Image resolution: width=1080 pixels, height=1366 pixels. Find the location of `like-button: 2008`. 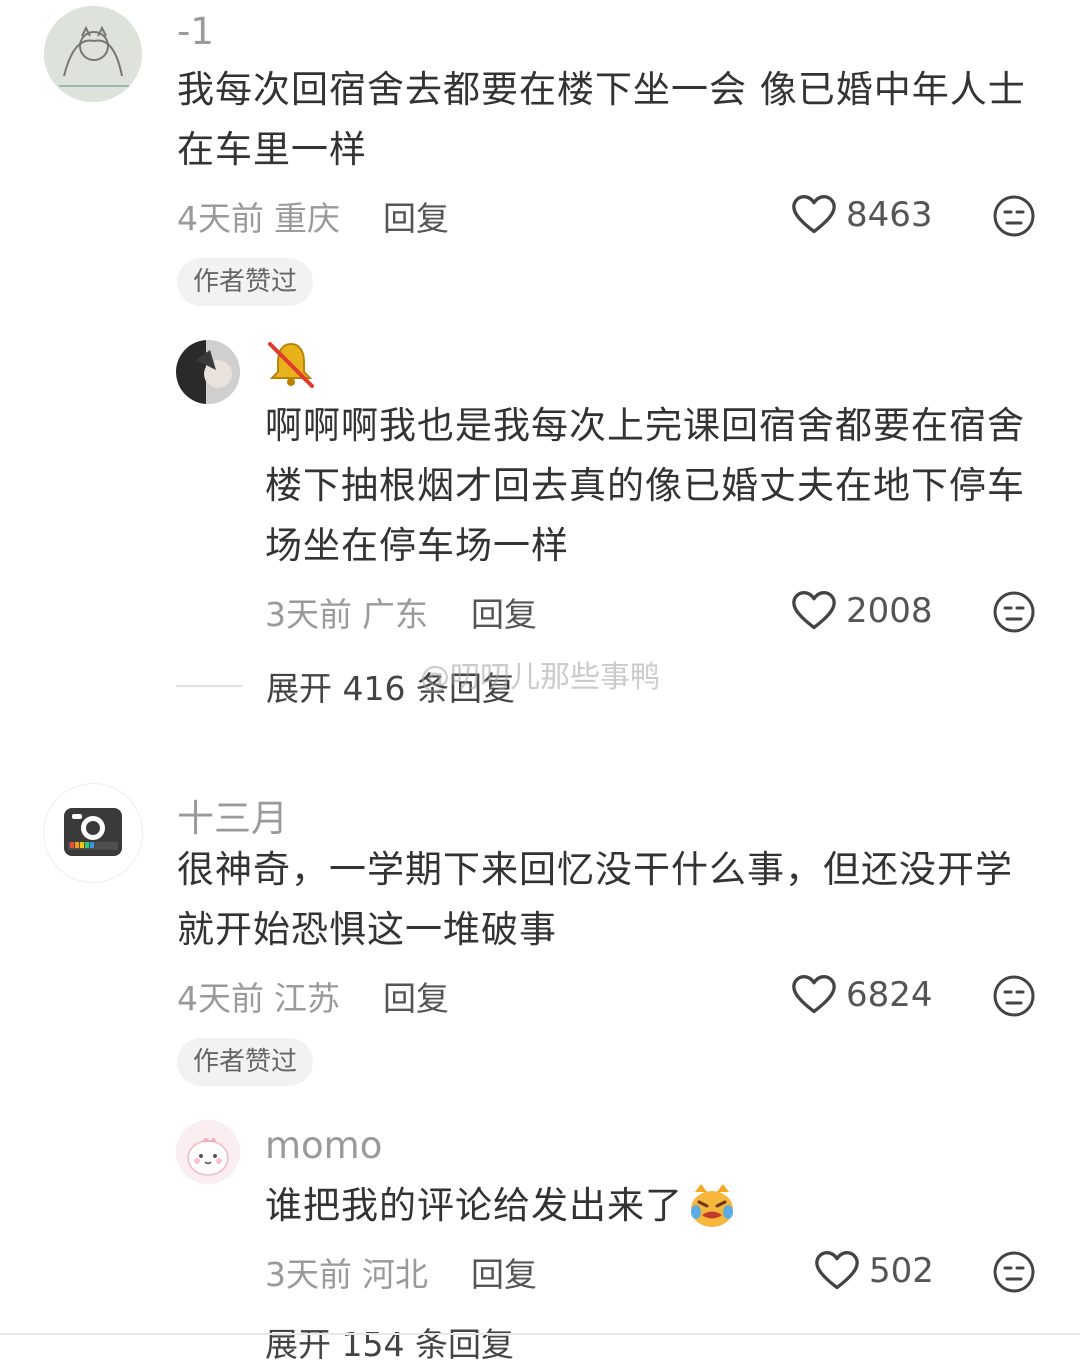

like-button: 2008 is located at coordinates (862, 611).